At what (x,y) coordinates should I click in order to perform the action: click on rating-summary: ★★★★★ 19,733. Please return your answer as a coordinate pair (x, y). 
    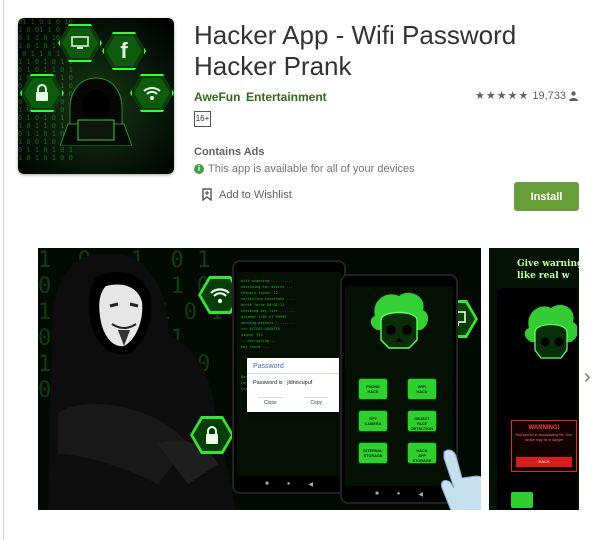
    Looking at the image, I should click on (526, 95).